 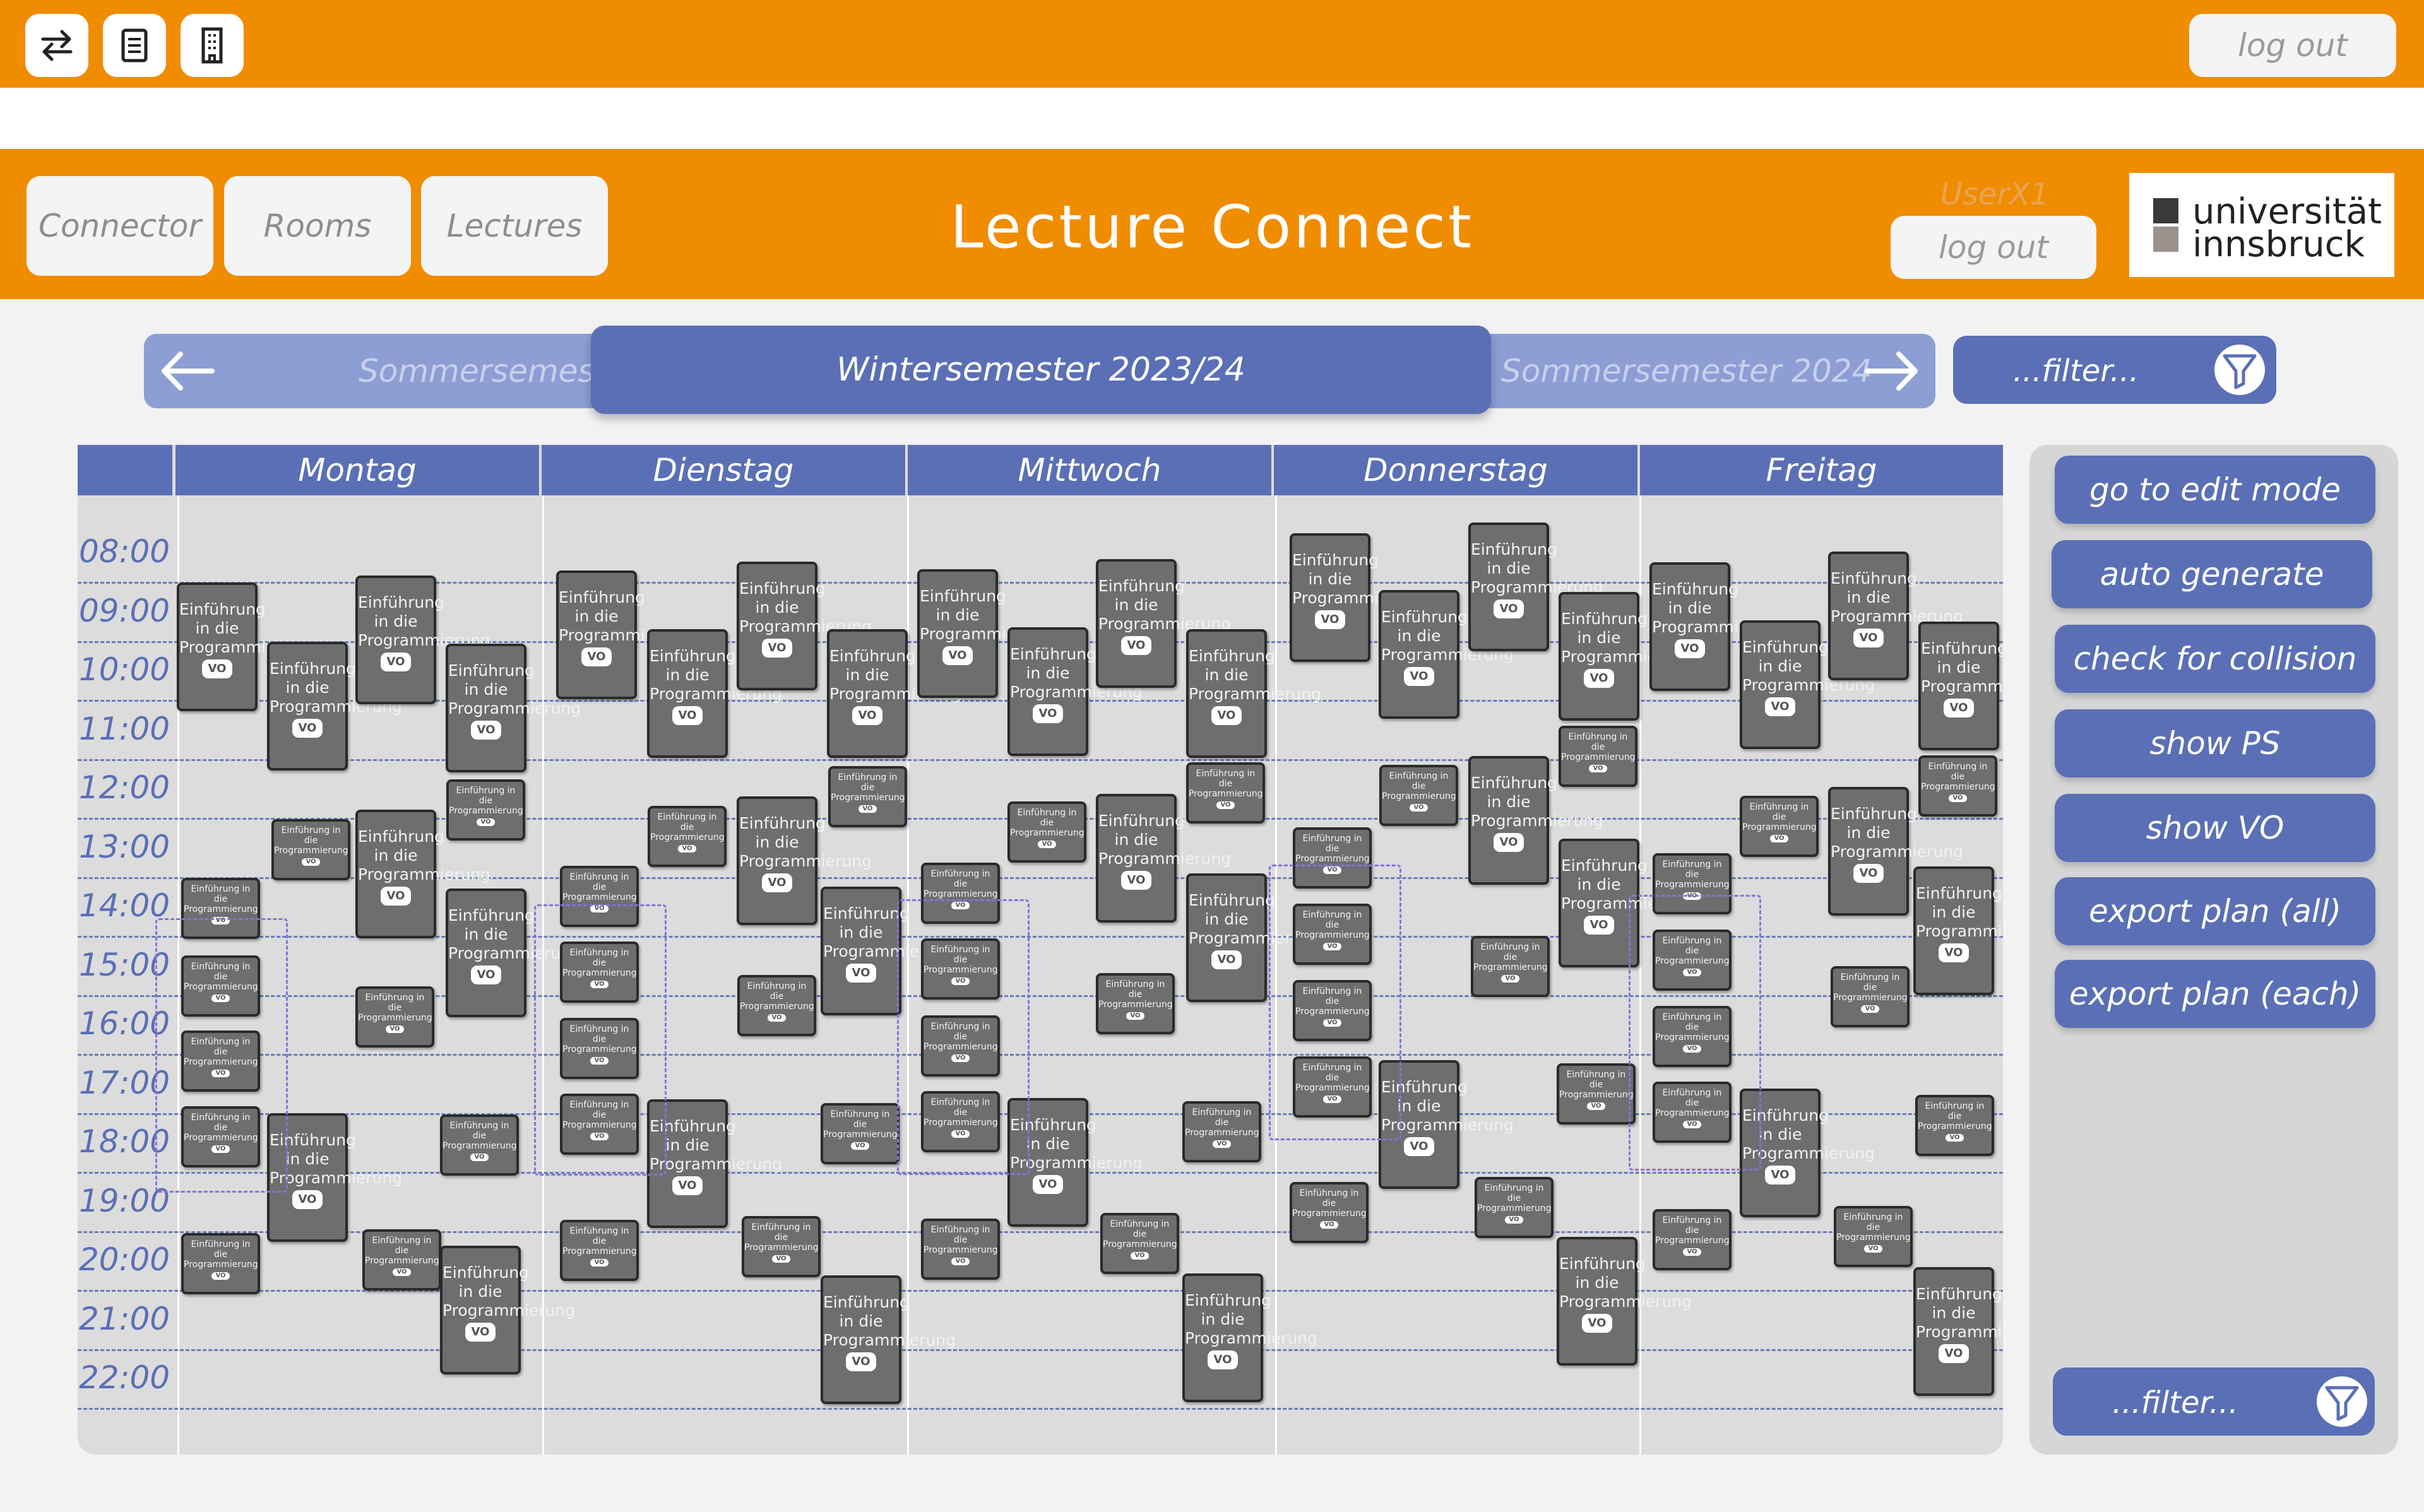 I want to click on parallel-group-outline, so click(x=1335, y=1003).